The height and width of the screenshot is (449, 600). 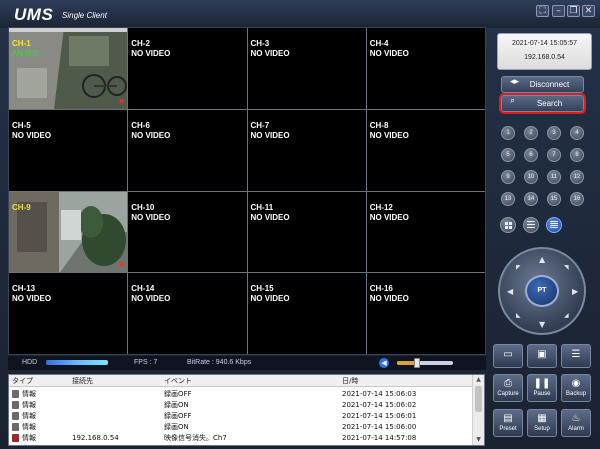 I want to click on playback-view-button: ▣, so click(x=542, y=356).